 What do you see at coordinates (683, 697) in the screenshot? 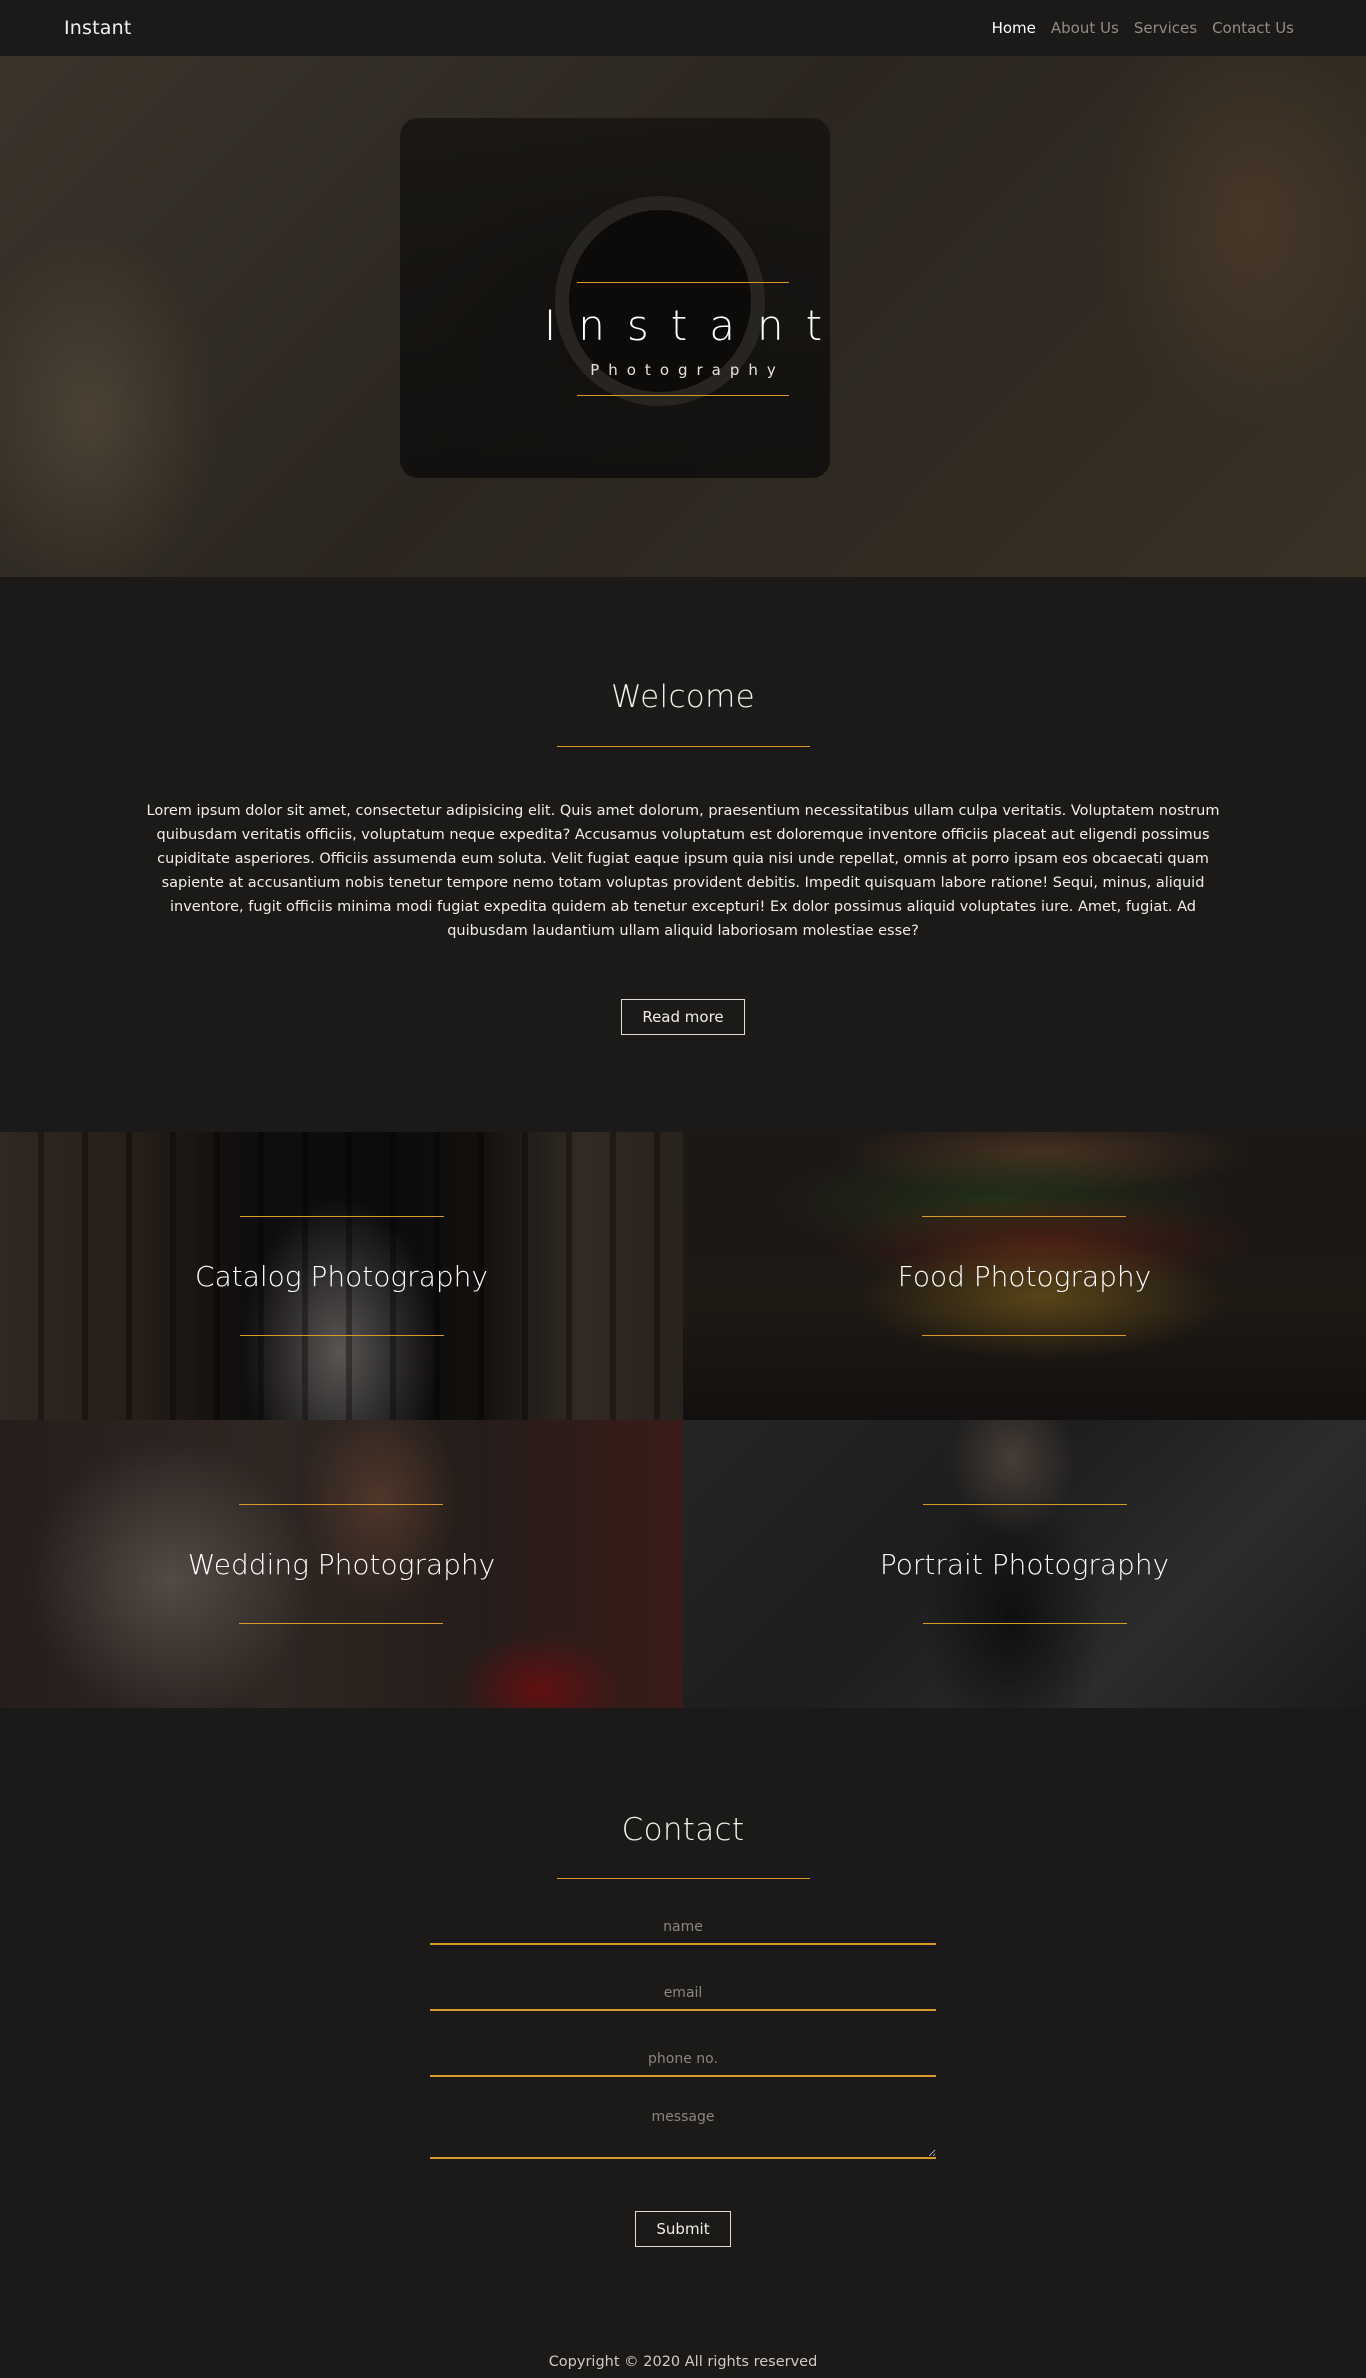
I see `welcome-title: Welcome` at bounding box center [683, 697].